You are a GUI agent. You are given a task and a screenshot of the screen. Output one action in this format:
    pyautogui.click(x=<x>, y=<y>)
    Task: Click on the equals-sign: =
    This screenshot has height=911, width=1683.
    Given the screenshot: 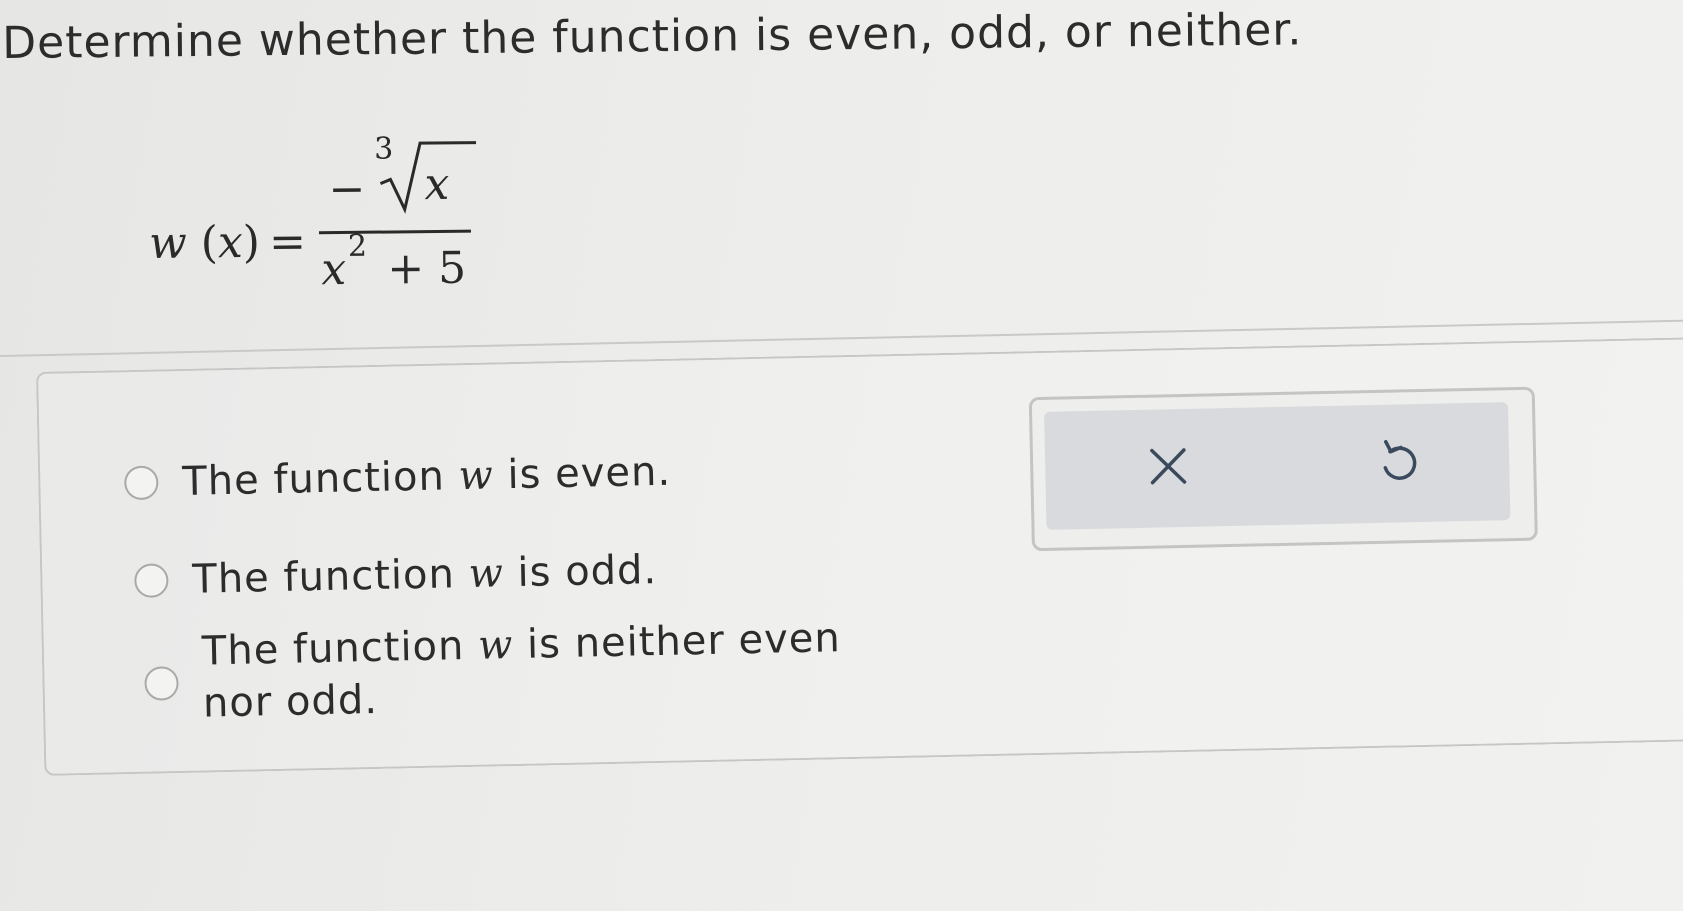 What is the action you would take?
    pyautogui.click(x=287, y=242)
    